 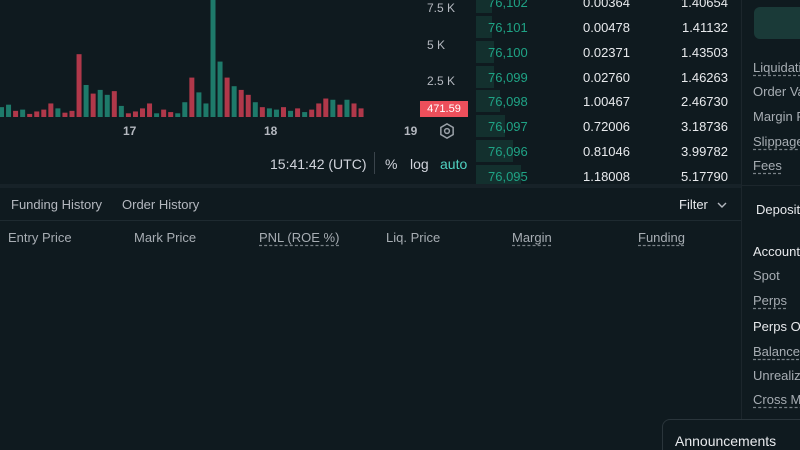 I want to click on percent-scale-button: %, so click(x=391, y=164).